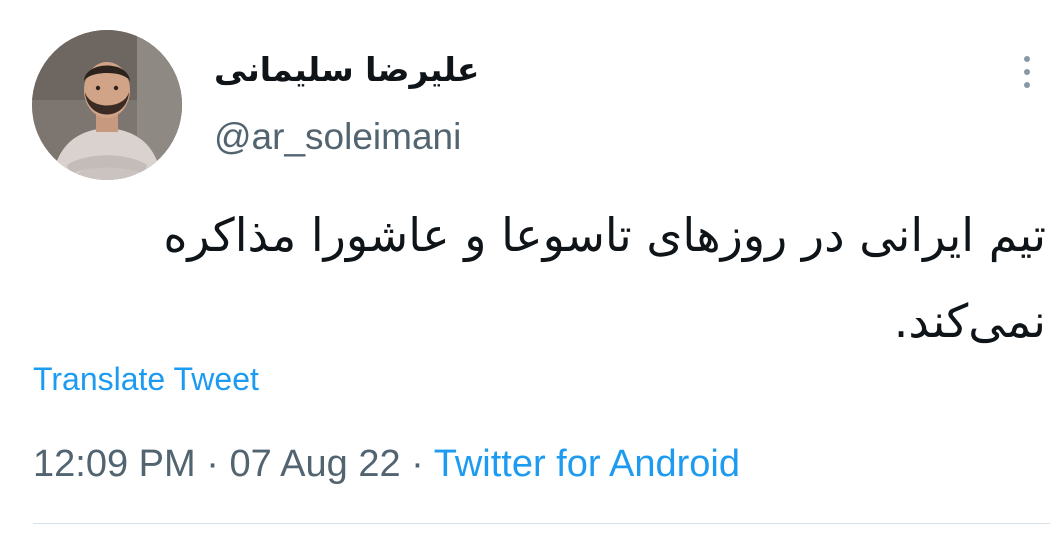 The image size is (1064, 536). What do you see at coordinates (314, 464) in the screenshot?
I see `tweet-date: 07 Aug 22` at bounding box center [314, 464].